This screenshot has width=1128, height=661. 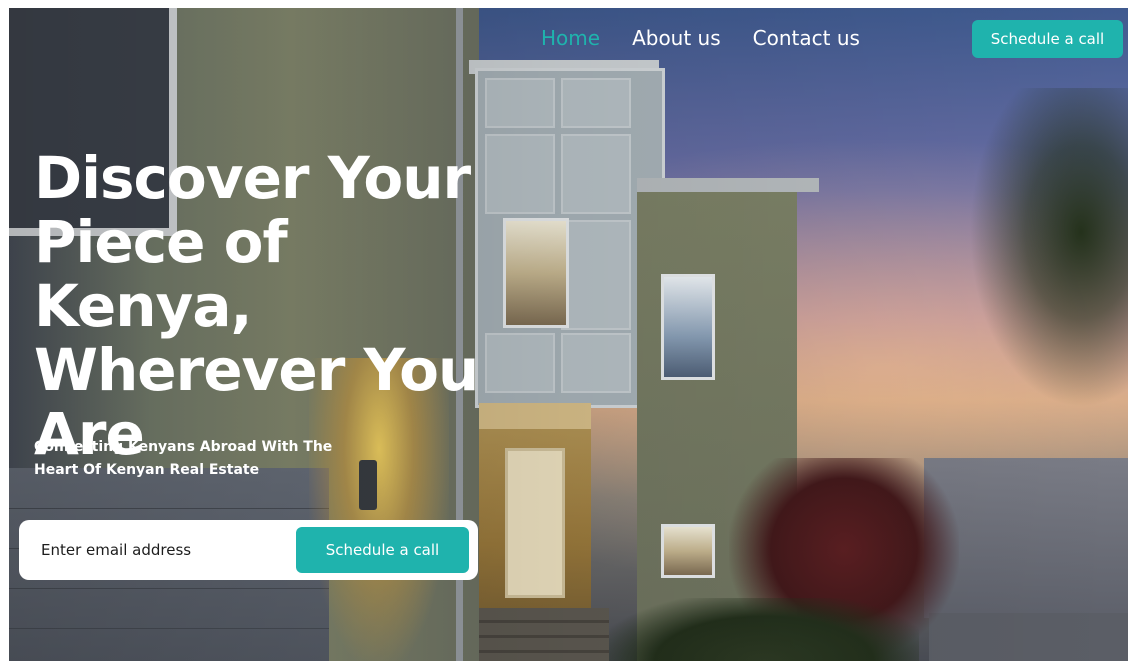 What do you see at coordinates (570, 38) in the screenshot?
I see `nav-link-home: Home` at bounding box center [570, 38].